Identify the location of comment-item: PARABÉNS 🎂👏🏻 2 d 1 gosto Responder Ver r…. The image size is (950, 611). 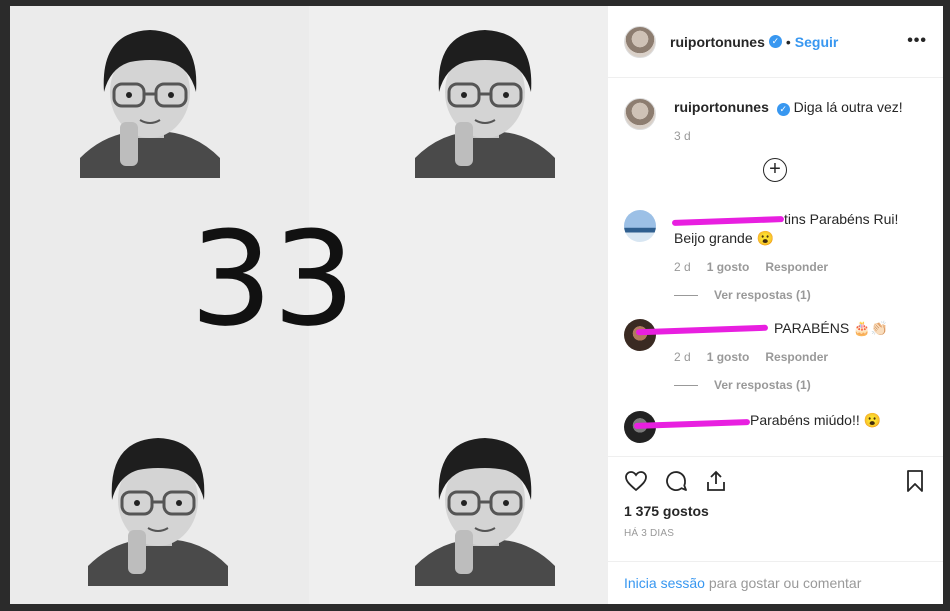
(775, 357).